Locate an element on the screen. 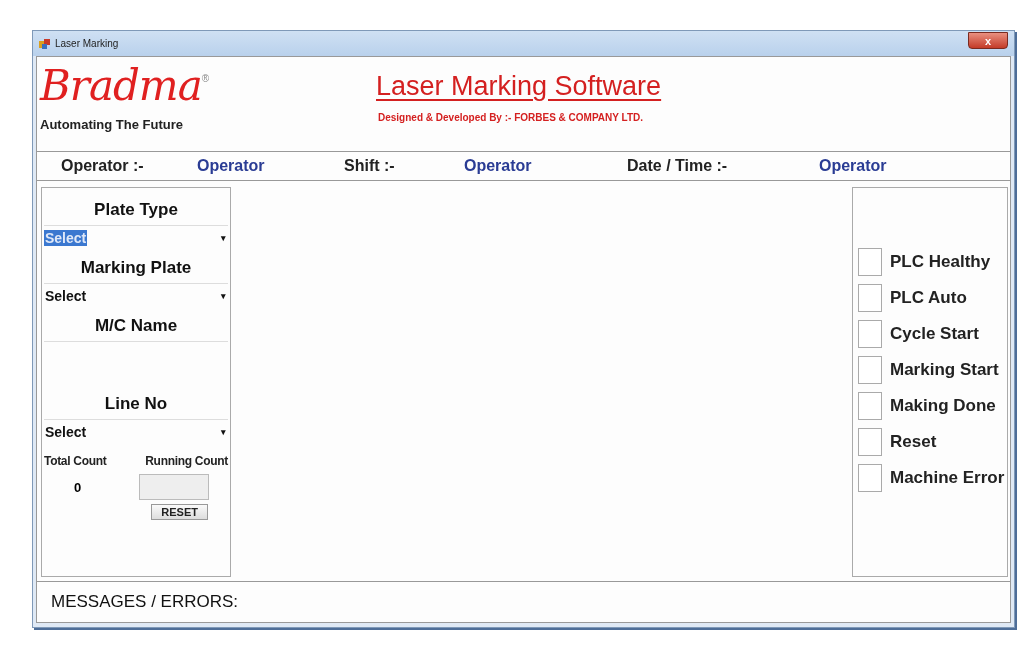 Image resolution: width=1025 pixels, height=650 pixels. count-label: Running Count is located at coordinates (186, 461).